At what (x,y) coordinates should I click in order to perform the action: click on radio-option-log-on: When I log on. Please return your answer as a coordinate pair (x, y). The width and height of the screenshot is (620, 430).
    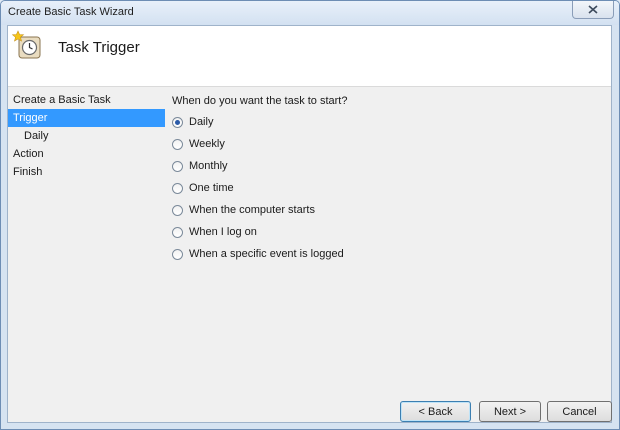
    Looking at the image, I should click on (259, 232).